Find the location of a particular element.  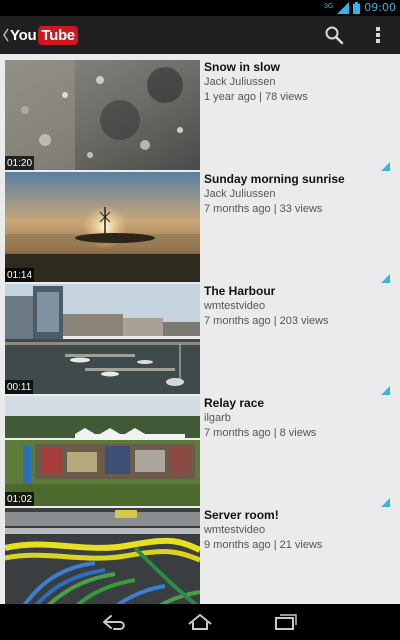

video-meta: 7 months ago | 8 views is located at coordinates (260, 433).